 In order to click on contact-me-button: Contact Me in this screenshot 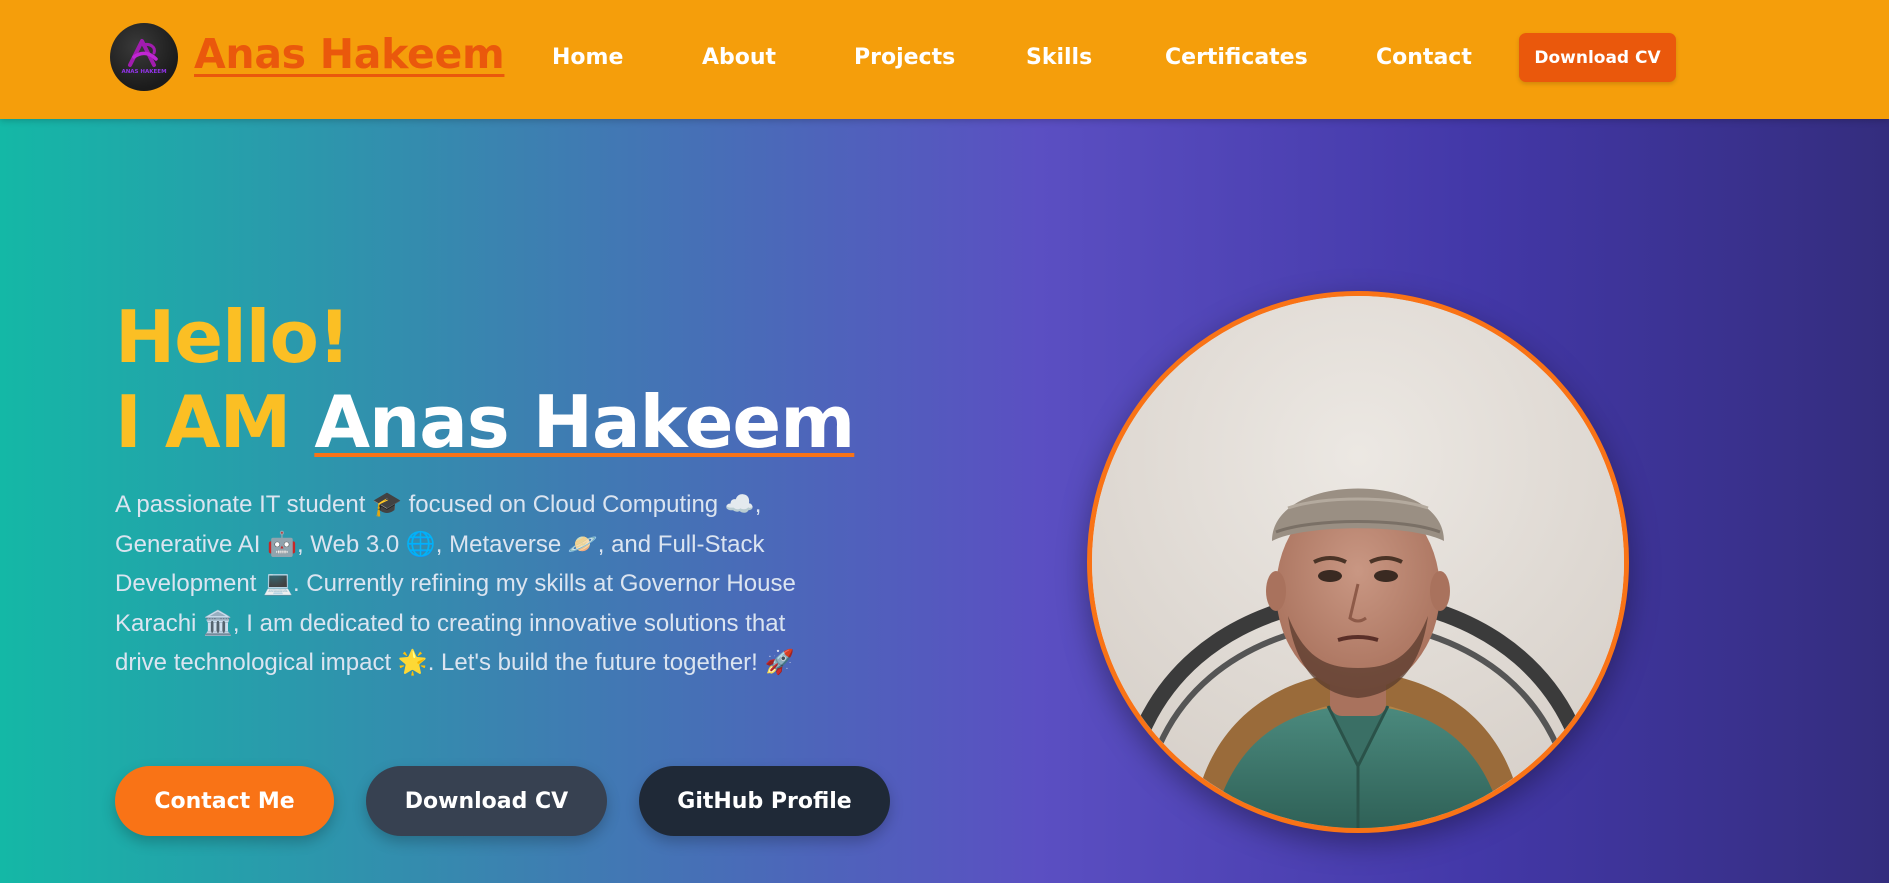, I will do `click(224, 801)`.